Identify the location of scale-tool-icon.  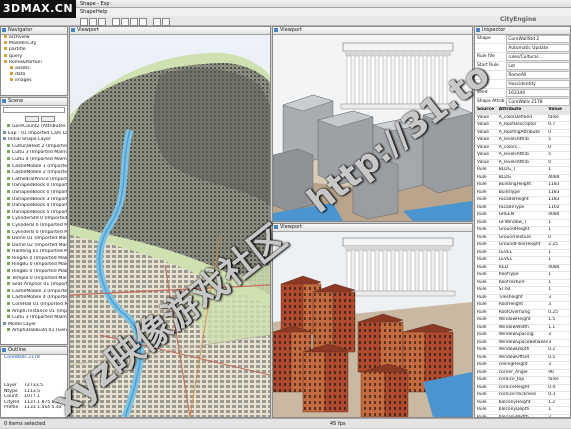
(143, 22).